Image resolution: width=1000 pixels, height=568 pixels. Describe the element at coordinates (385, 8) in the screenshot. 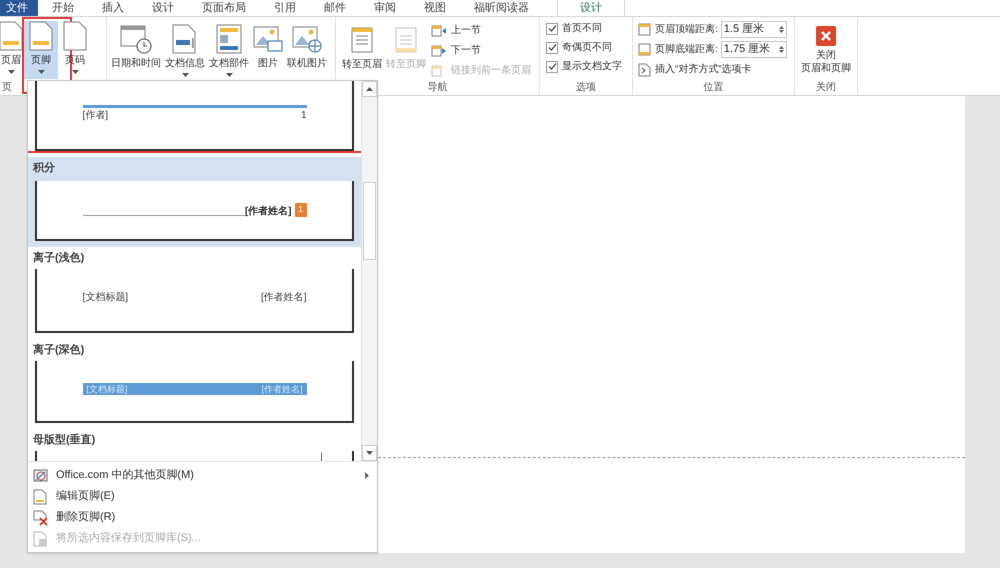

I see `ribbon-tab: 审阅` at that location.